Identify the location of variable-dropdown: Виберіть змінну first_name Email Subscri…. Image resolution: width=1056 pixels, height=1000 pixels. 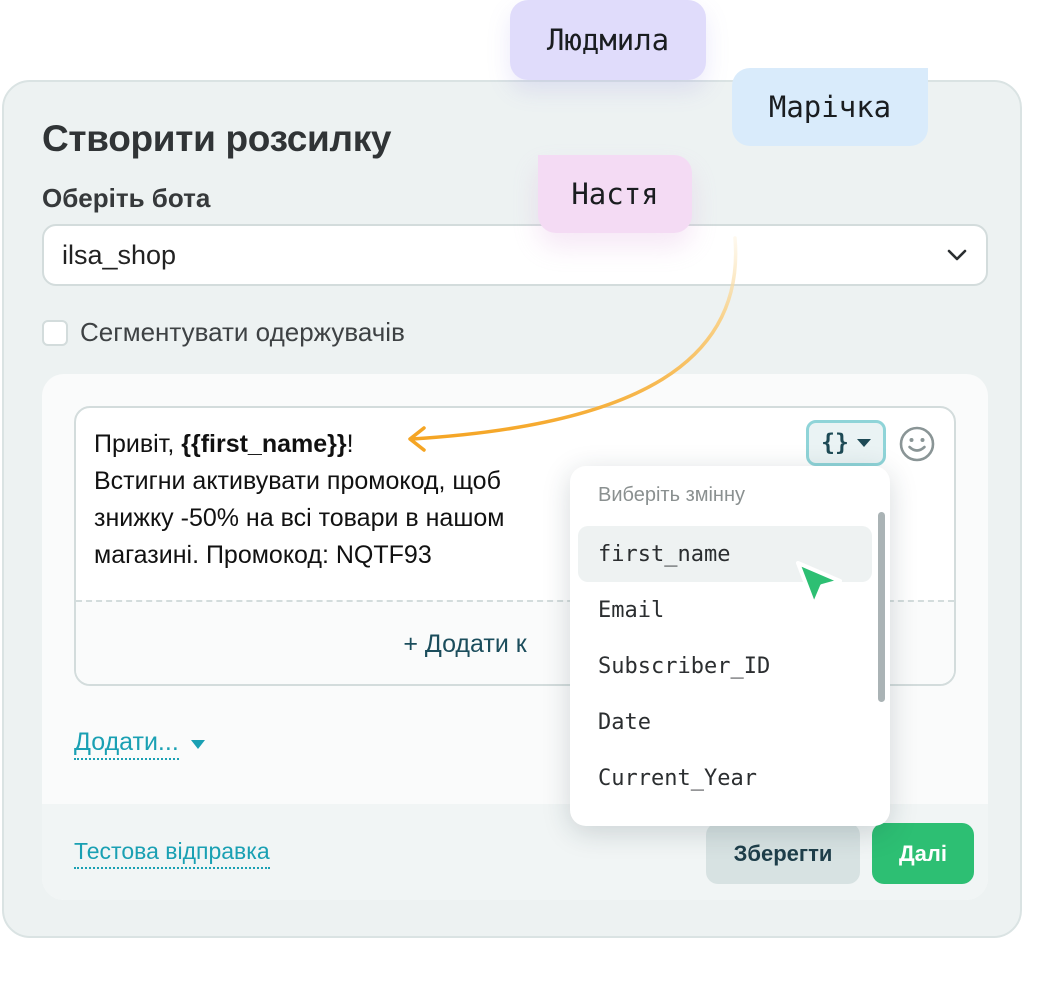
(730, 646).